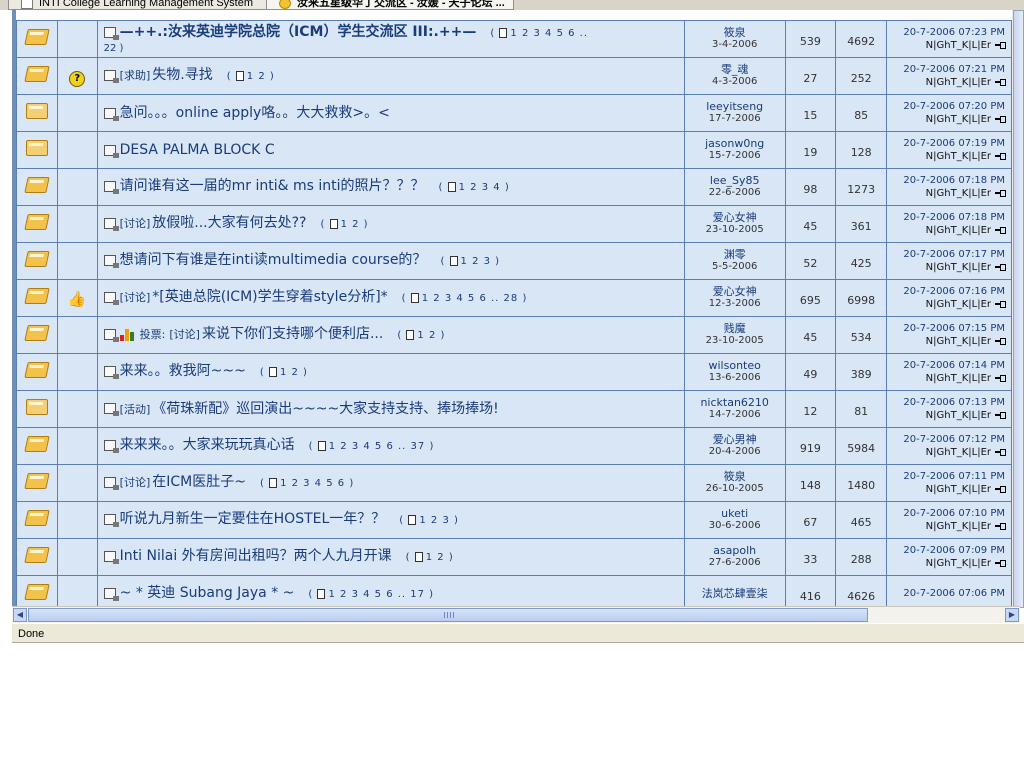 This screenshot has height=768, width=1024. Describe the element at coordinates (465, 298) in the screenshot. I see `page-links: ( 1 2 3 4 5 6 .. 28 )` at that location.